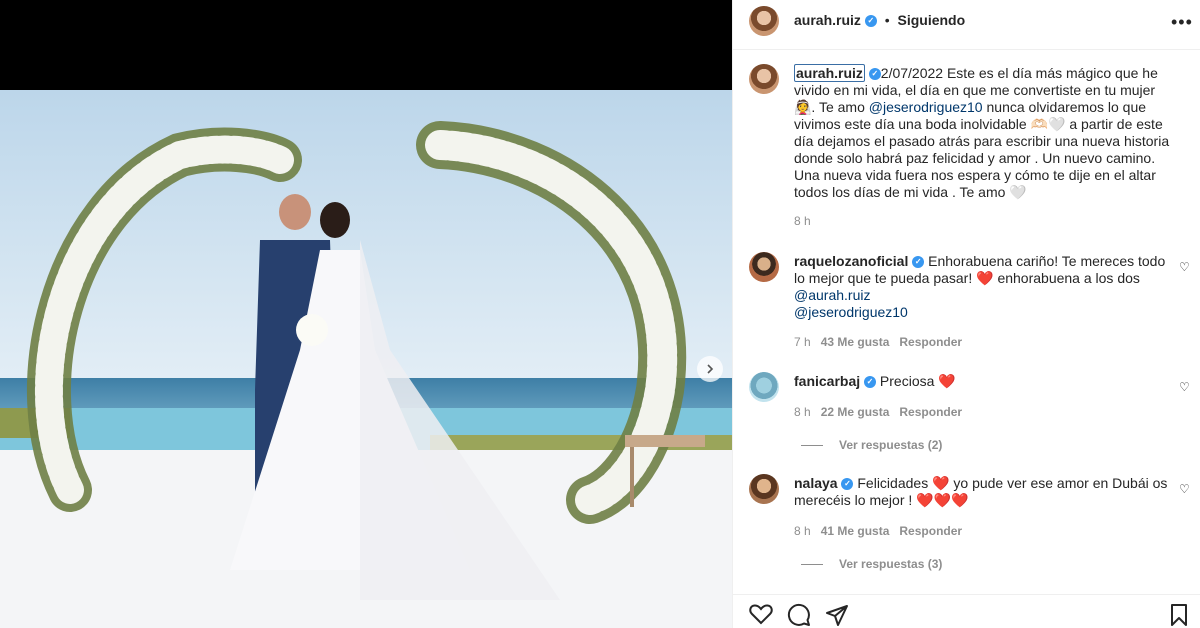 The height and width of the screenshot is (628, 1200). Describe the element at coordinates (366, 45) in the screenshot. I see `media-letterbox` at that location.